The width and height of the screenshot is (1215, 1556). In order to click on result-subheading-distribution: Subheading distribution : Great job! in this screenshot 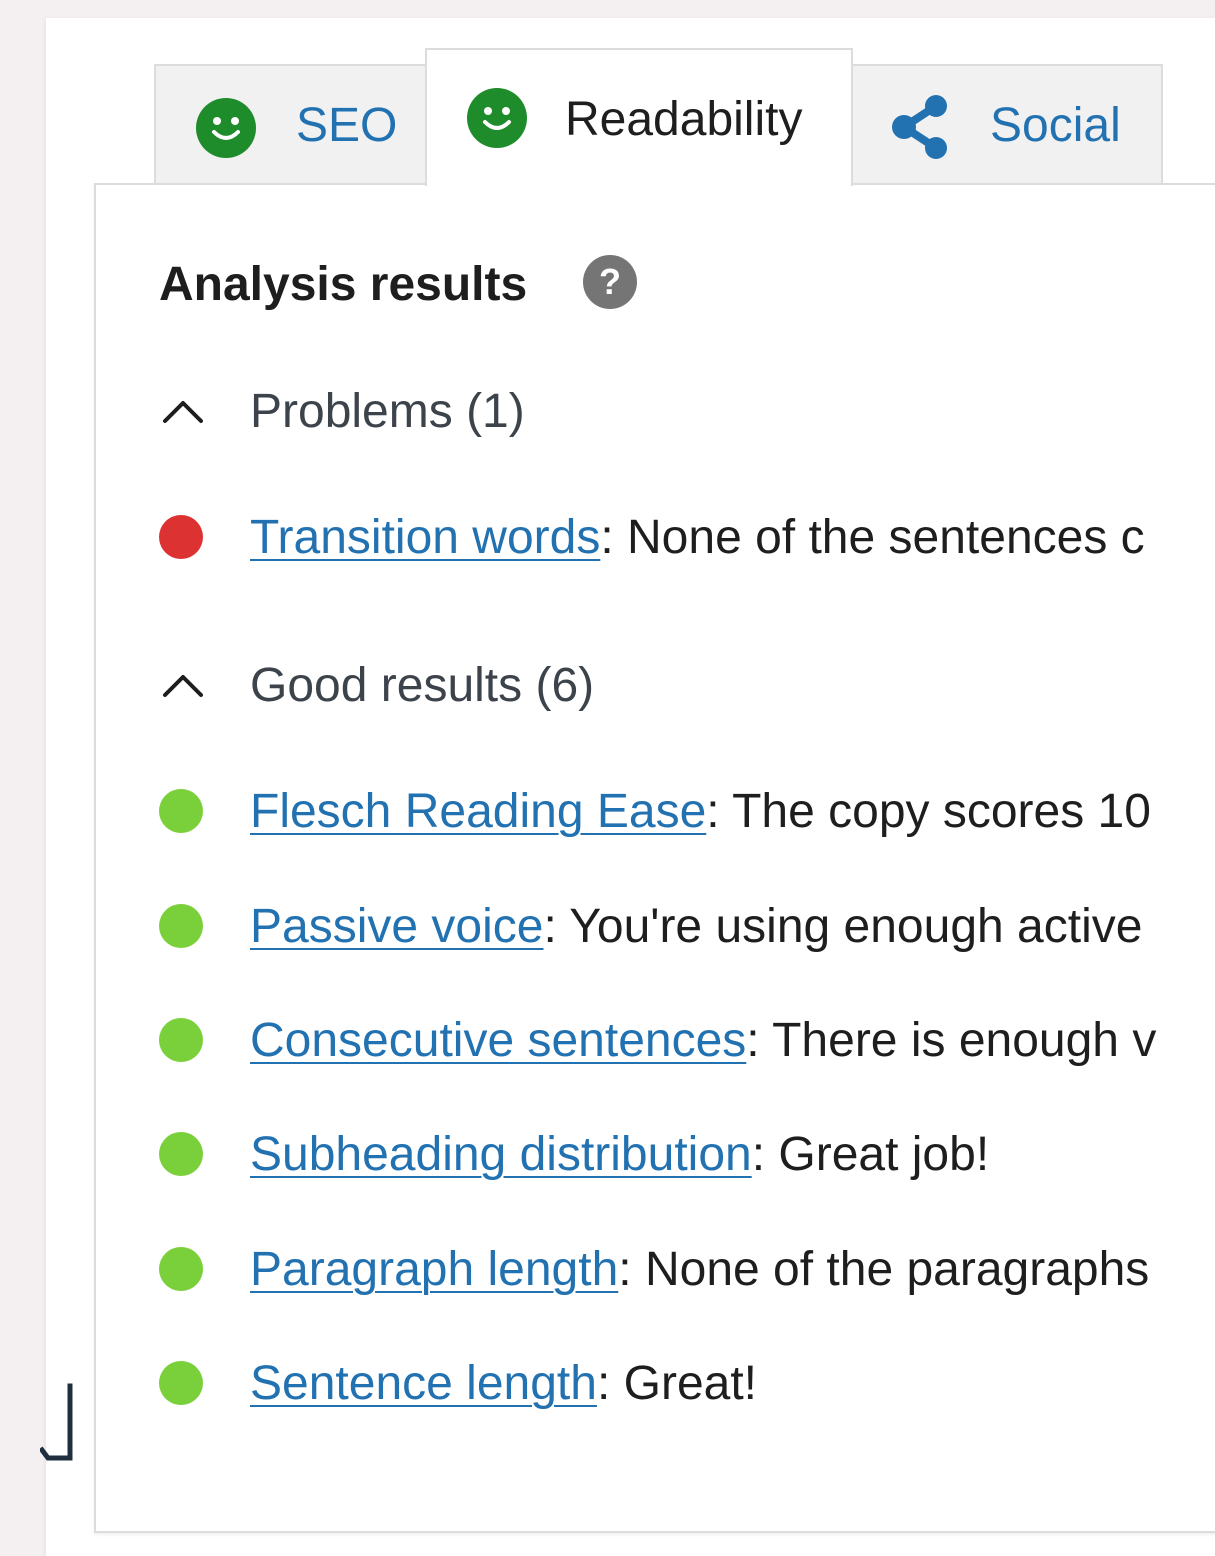, I will do `click(574, 1154)`.